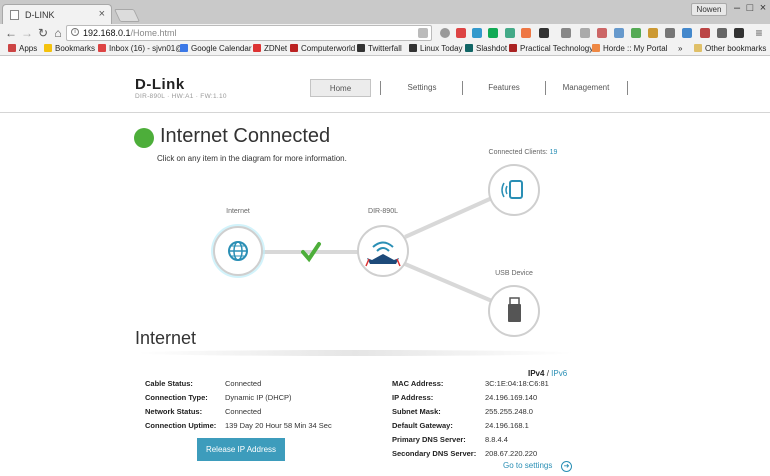  Describe the element at coordinates (176, 397) in the screenshot. I see `connection-type-label: Connection Type:` at that location.